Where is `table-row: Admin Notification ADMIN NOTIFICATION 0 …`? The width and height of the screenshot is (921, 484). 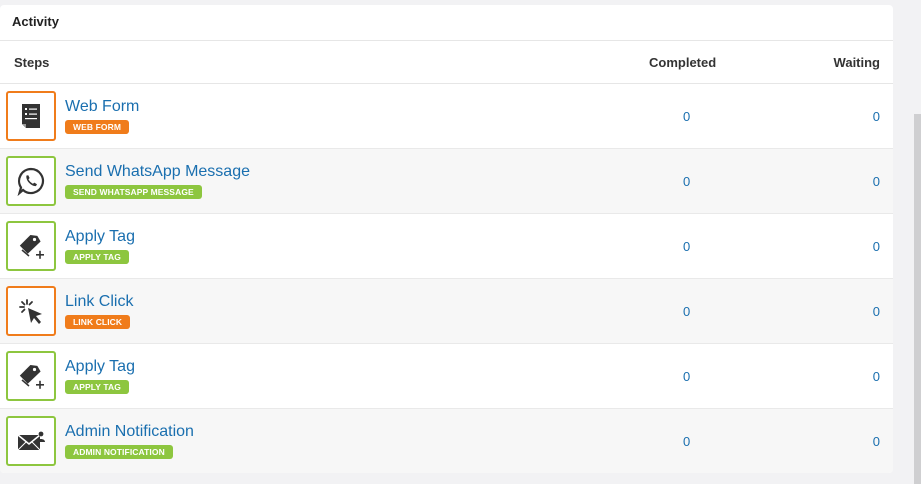 table-row: Admin Notification ADMIN NOTIFICATION 0 … is located at coordinates (446, 441).